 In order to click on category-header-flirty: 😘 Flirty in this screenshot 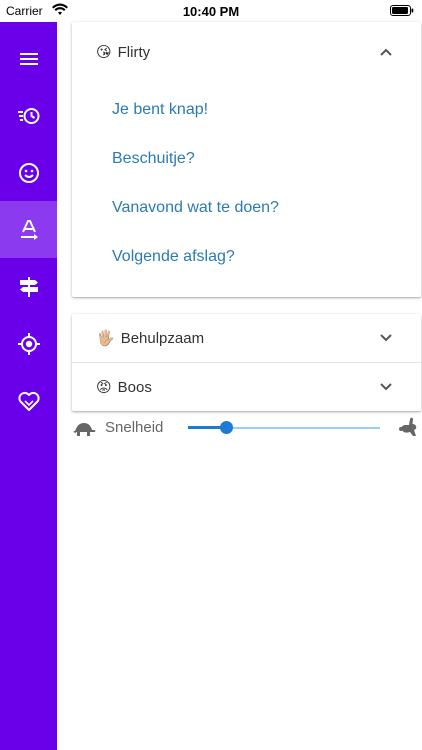, I will do `click(246, 52)`.